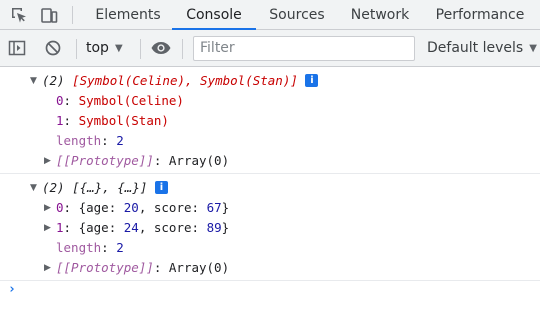 The height and width of the screenshot is (312, 540). What do you see at coordinates (17, 48) in the screenshot?
I see `sidebar-toggle-icon` at bounding box center [17, 48].